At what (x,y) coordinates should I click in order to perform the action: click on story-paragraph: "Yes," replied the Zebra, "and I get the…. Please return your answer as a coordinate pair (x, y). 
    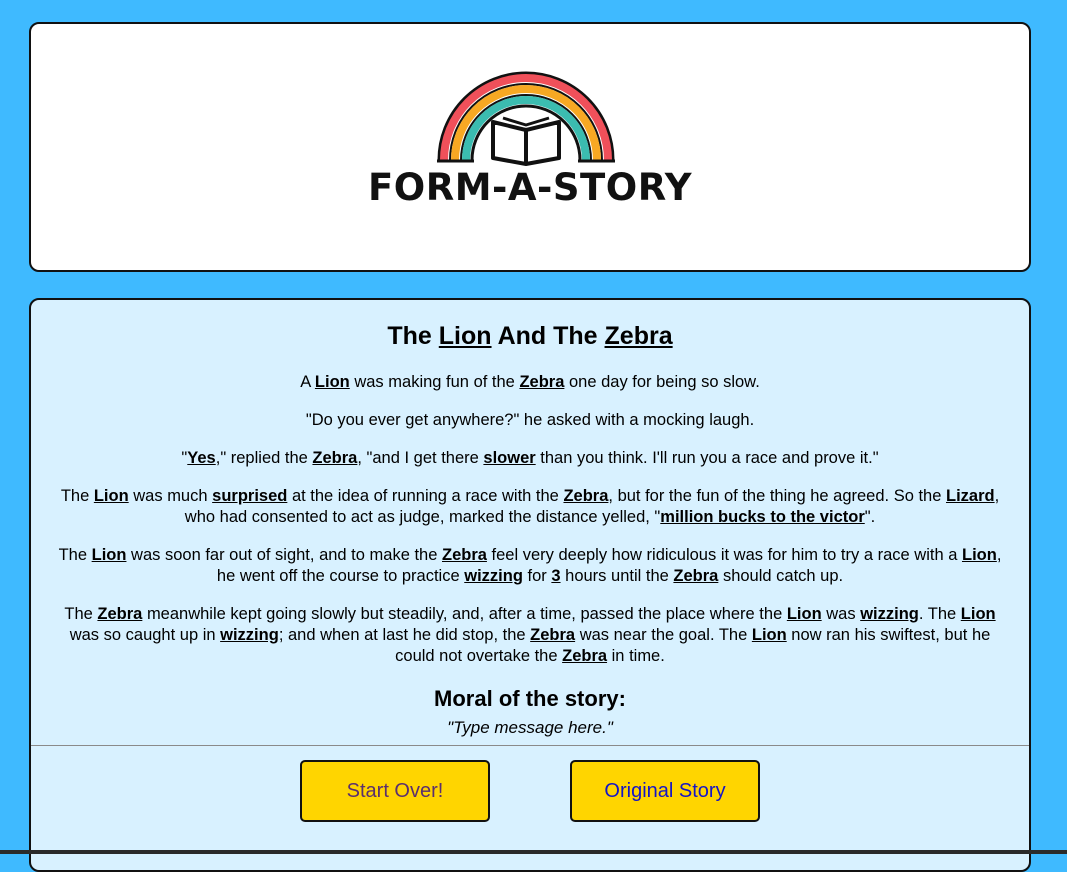
    Looking at the image, I should click on (530, 458).